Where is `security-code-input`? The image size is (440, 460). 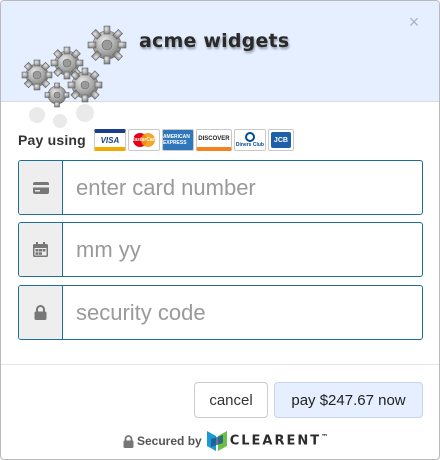 security-code-input is located at coordinates (242, 312).